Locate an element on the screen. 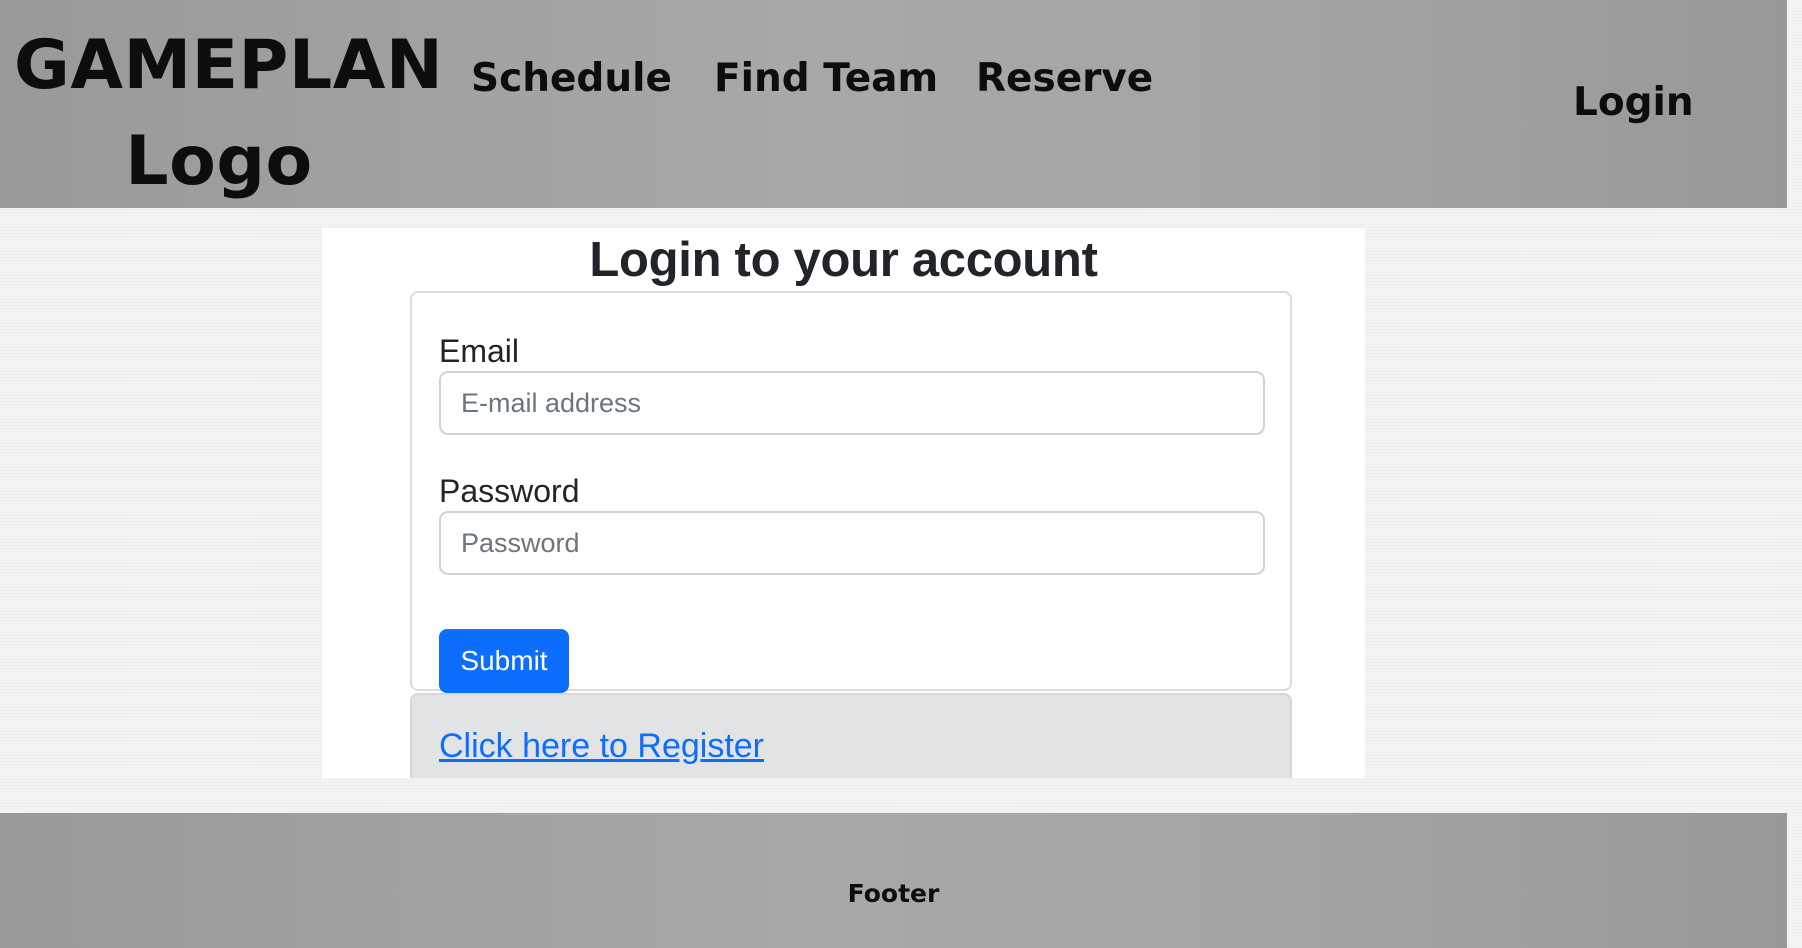 This screenshot has height=948, width=1802. page-title: Login to your account is located at coordinates (843, 260).